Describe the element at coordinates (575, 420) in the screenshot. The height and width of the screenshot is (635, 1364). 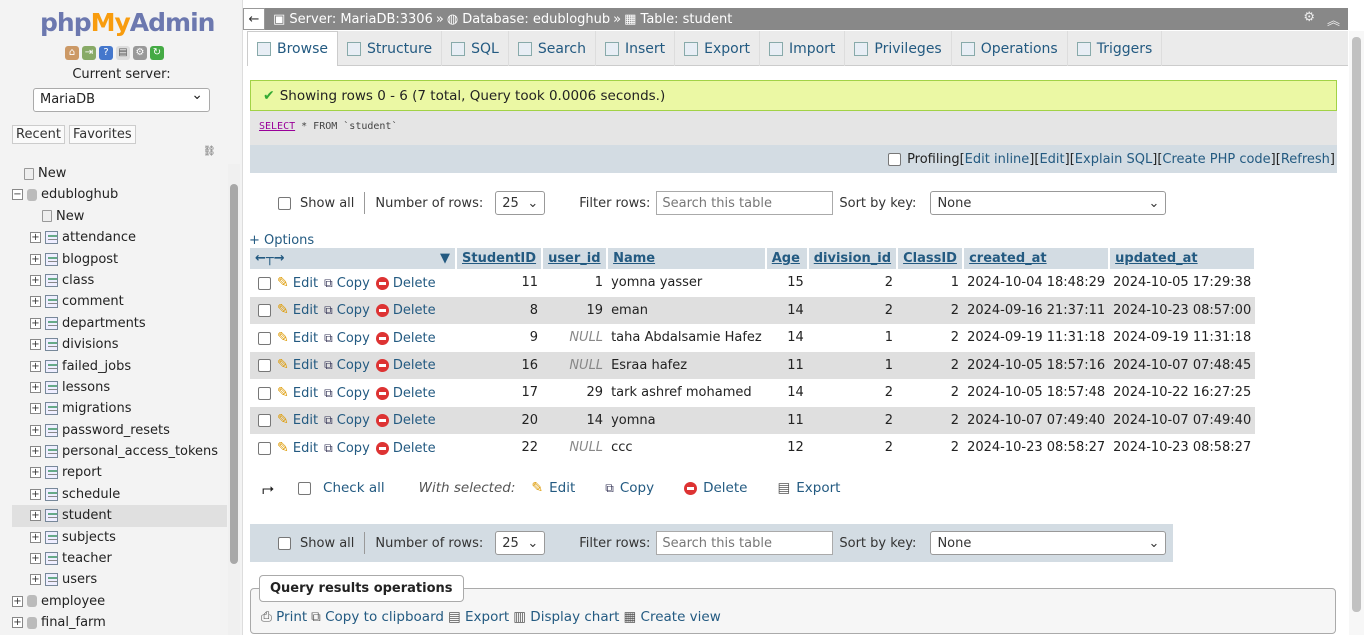
I see `cell-user-id: 14` at that location.